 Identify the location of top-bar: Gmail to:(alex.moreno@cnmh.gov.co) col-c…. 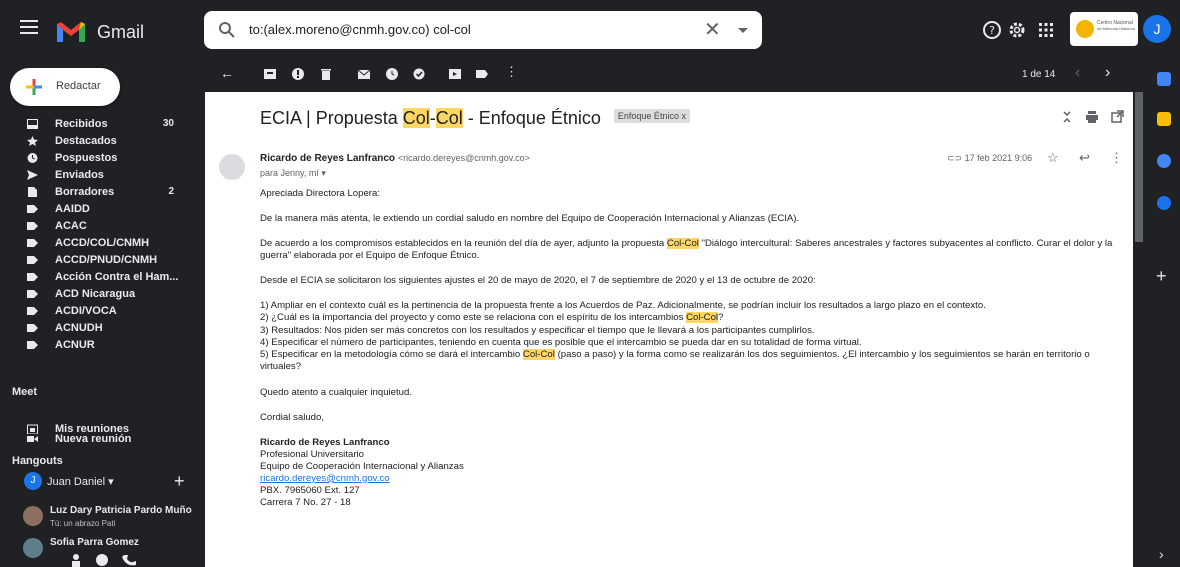
(590, 31).